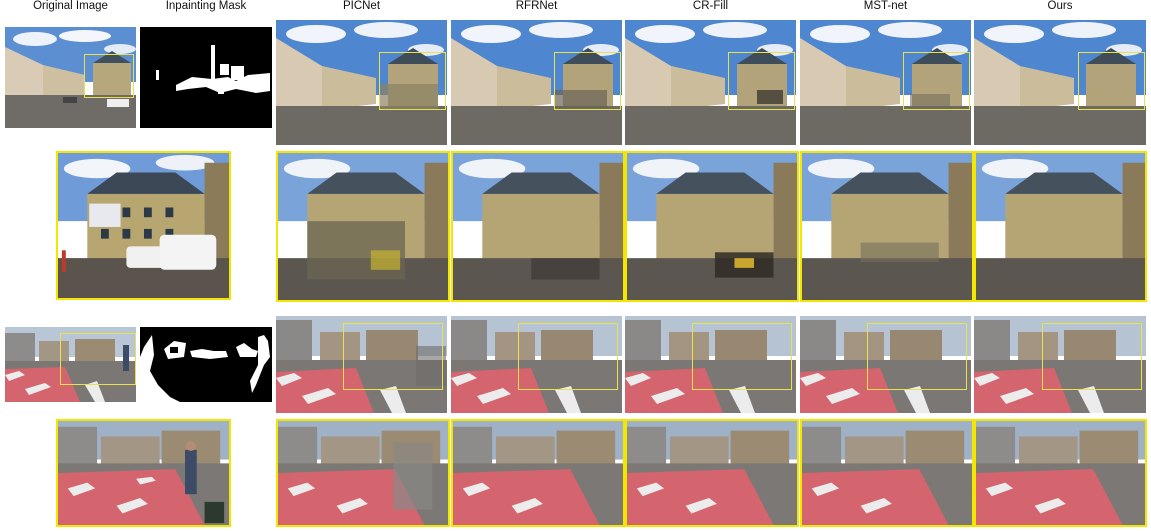 This screenshot has width=1151, height=531. Describe the element at coordinates (143, 473) in the screenshot. I see `zoom-original-crosswalk` at that location.